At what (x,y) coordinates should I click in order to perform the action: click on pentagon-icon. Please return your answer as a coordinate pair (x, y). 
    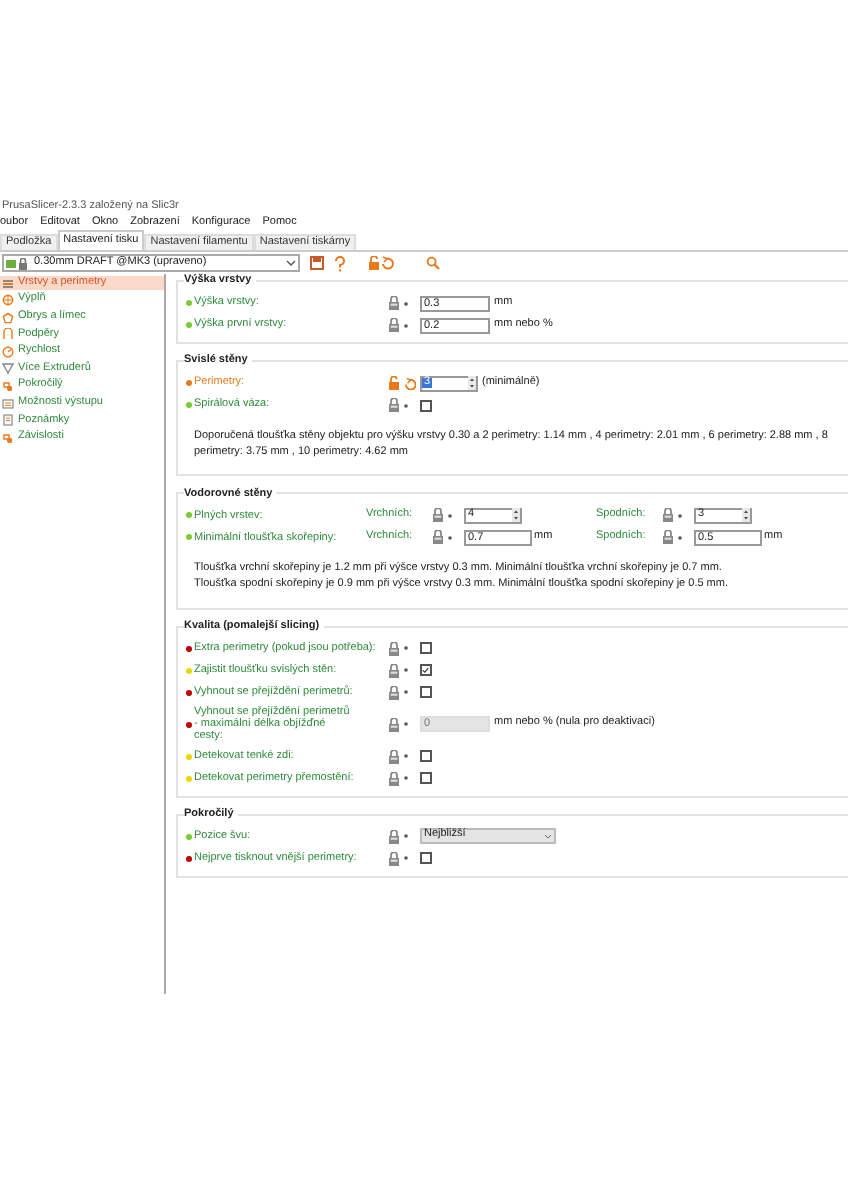
    Looking at the image, I should click on (8, 317).